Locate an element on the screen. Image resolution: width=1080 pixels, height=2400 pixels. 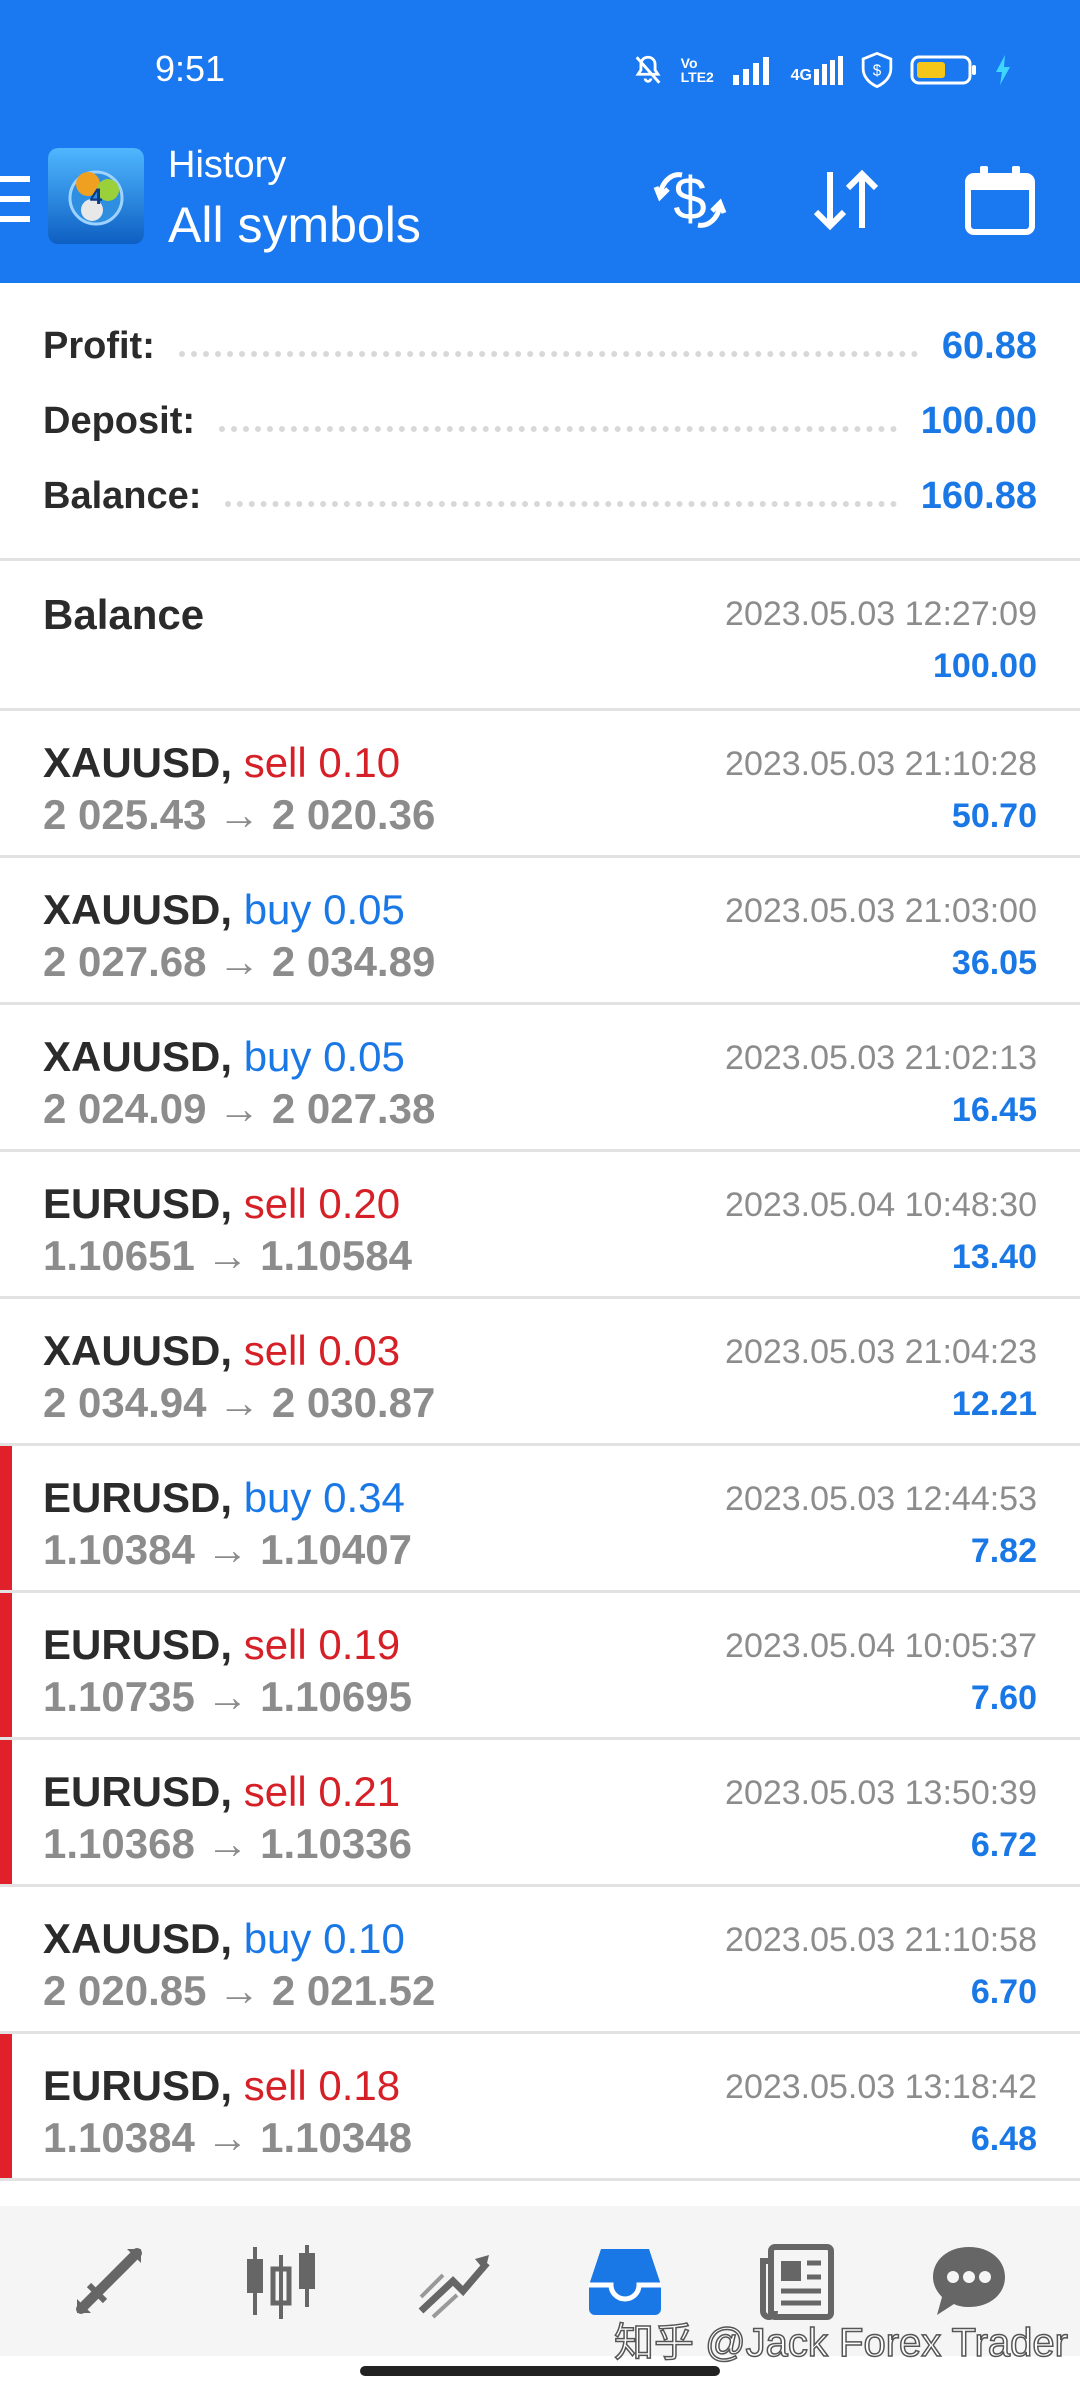
deal-prices: 1.10384 → 1.10407 is located at coordinates (227, 1549).